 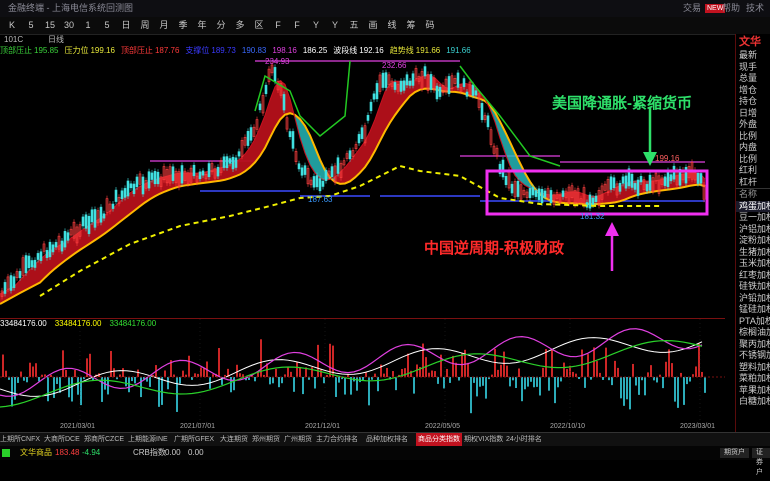 What do you see at coordinates (753, 310) in the screenshot?
I see `instrument-list-item: 锰硅加权` at bounding box center [753, 310].